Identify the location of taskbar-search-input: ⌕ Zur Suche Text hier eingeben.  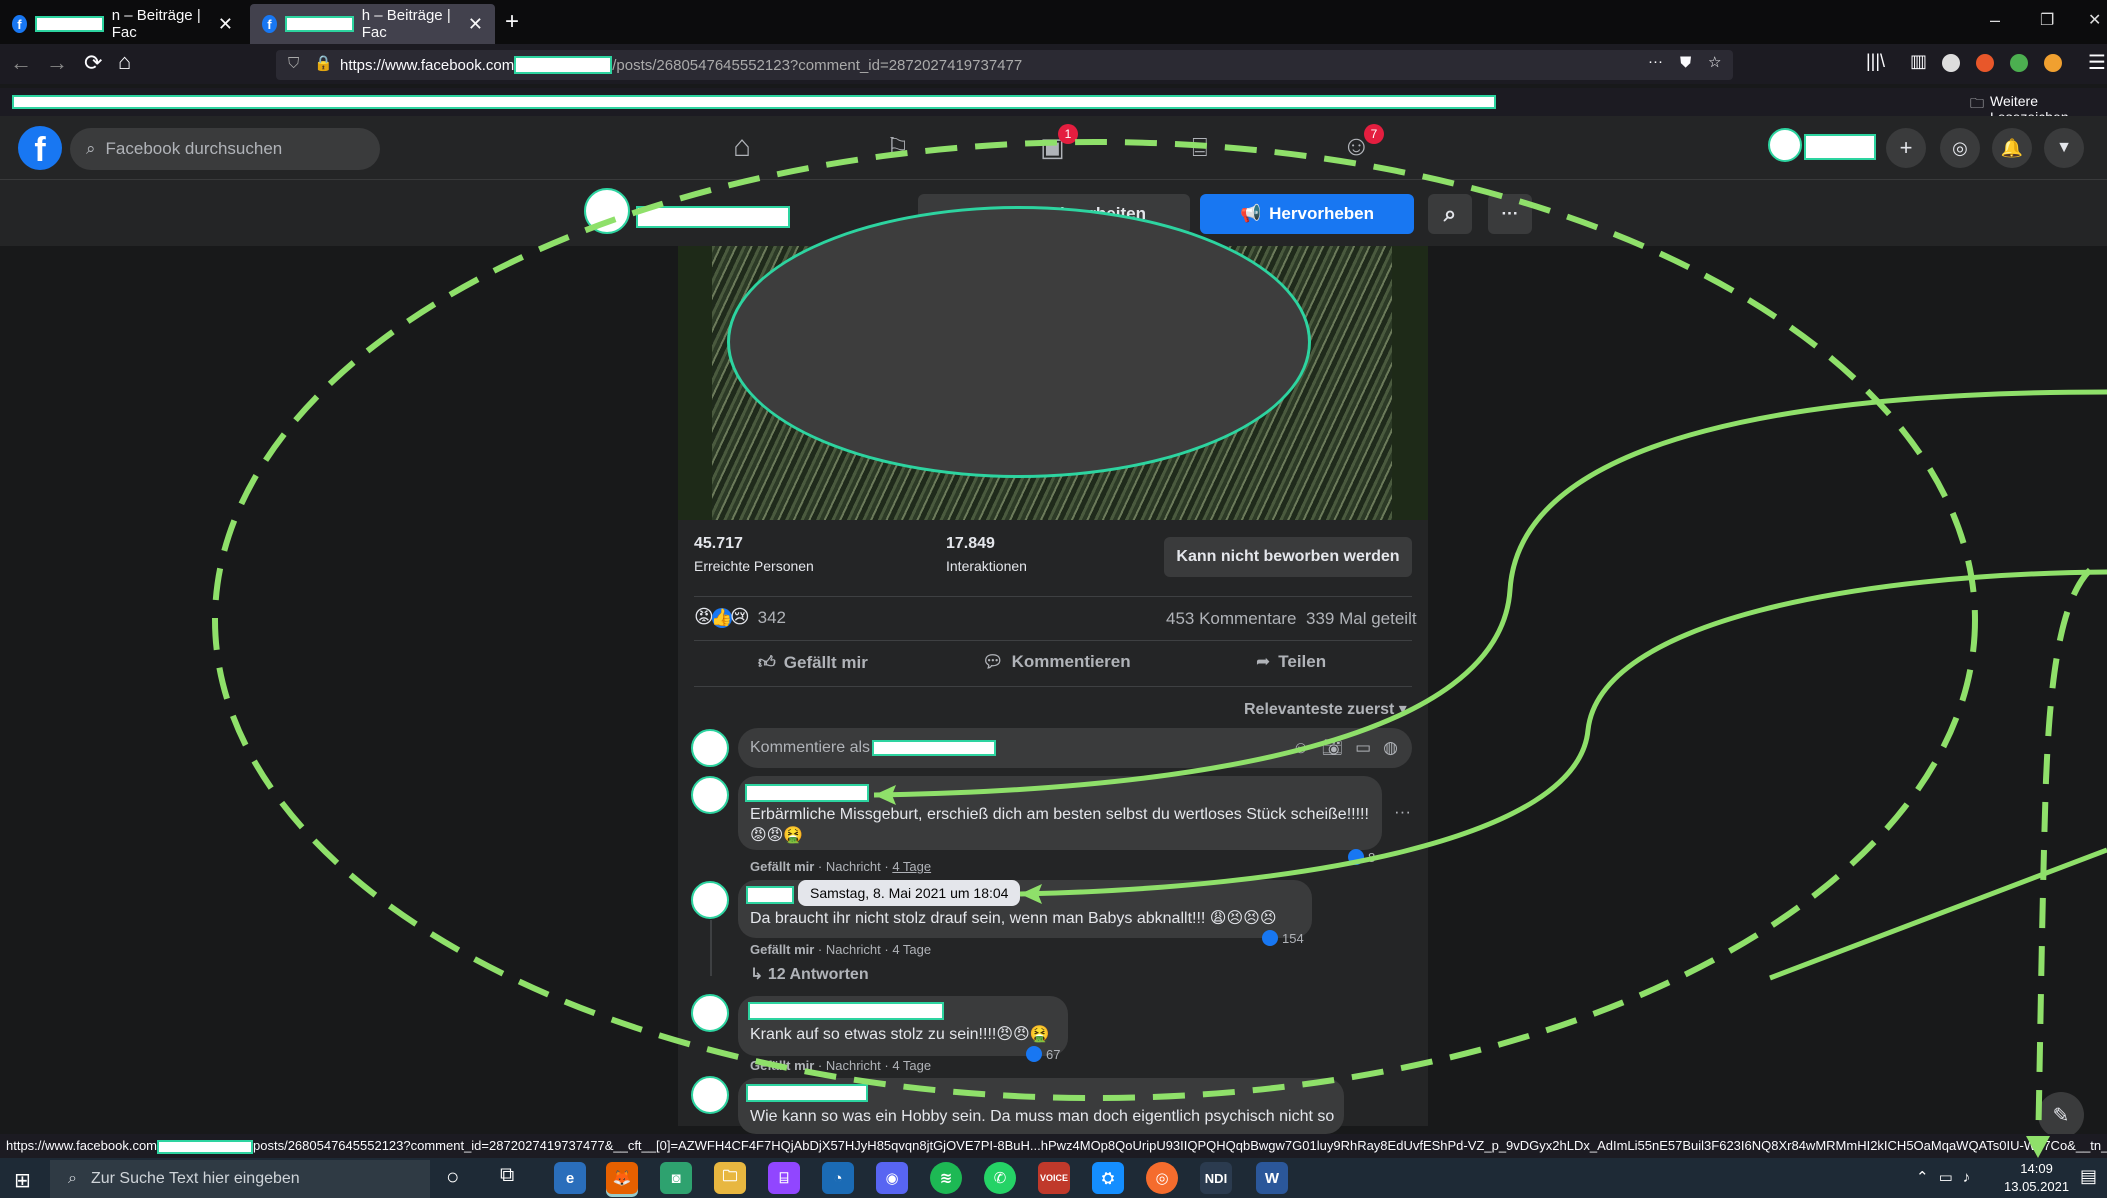
(240, 1179).